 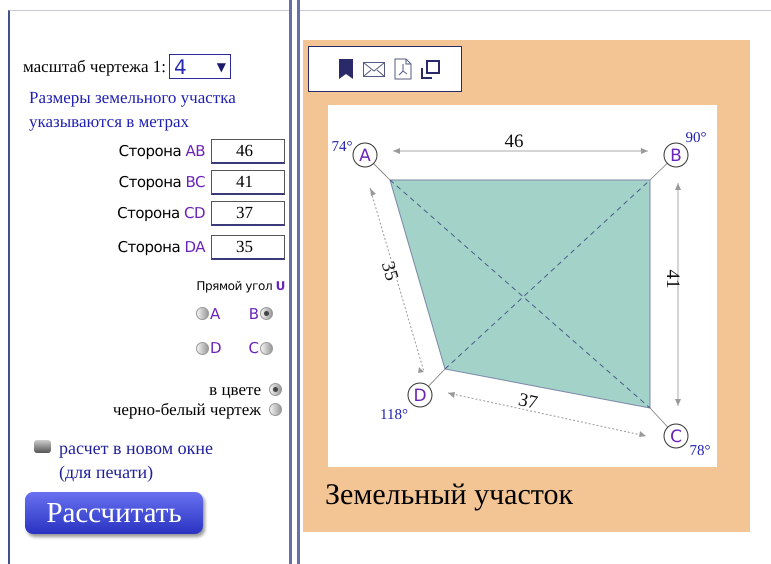 What do you see at coordinates (114, 513) in the screenshot?
I see `calculate-button: Рассчитать` at bounding box center [114, 513].